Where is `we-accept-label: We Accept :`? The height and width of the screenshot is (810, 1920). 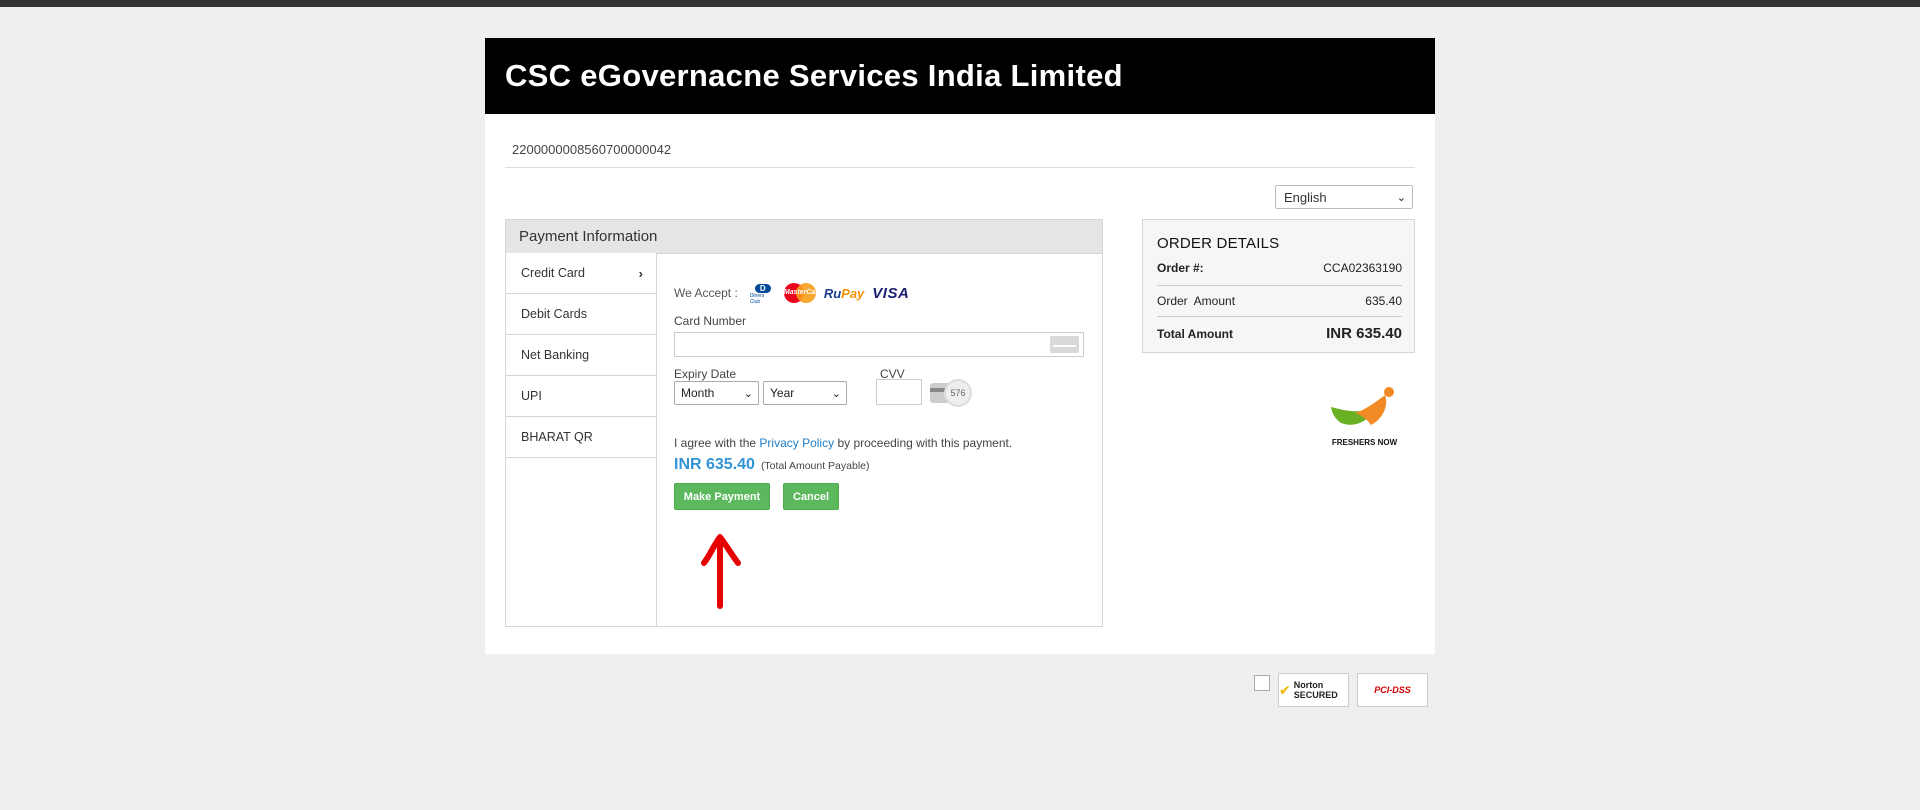 we-accept-label: We Accept : is located at coordinates (706, 293).